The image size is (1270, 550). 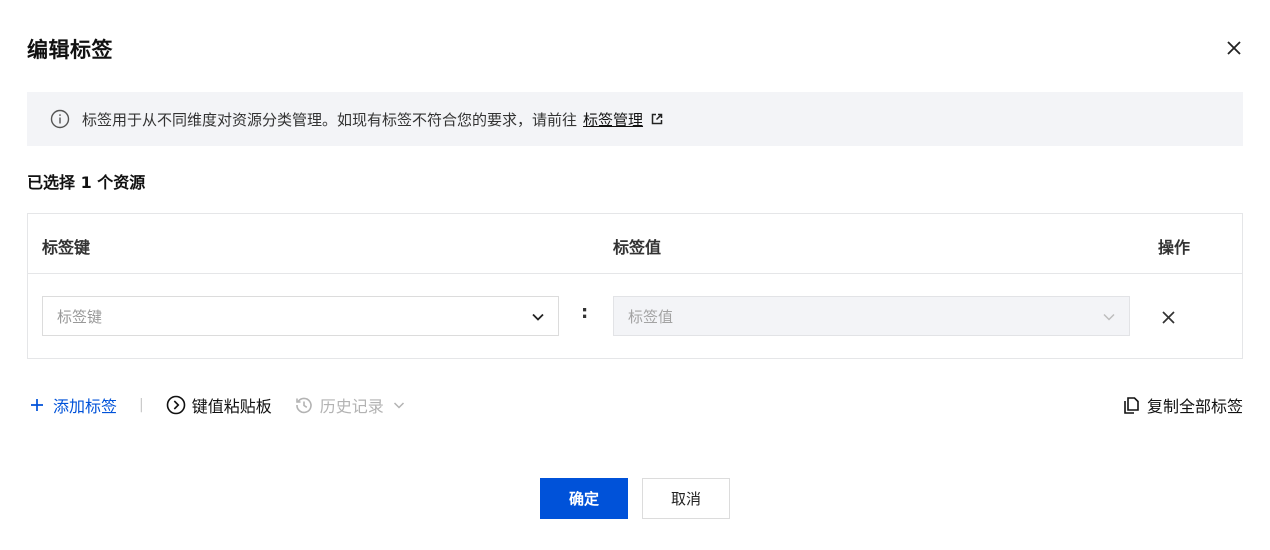 I want to click on tag-value-placeholder: 标签值, so click(x=651, y=316).